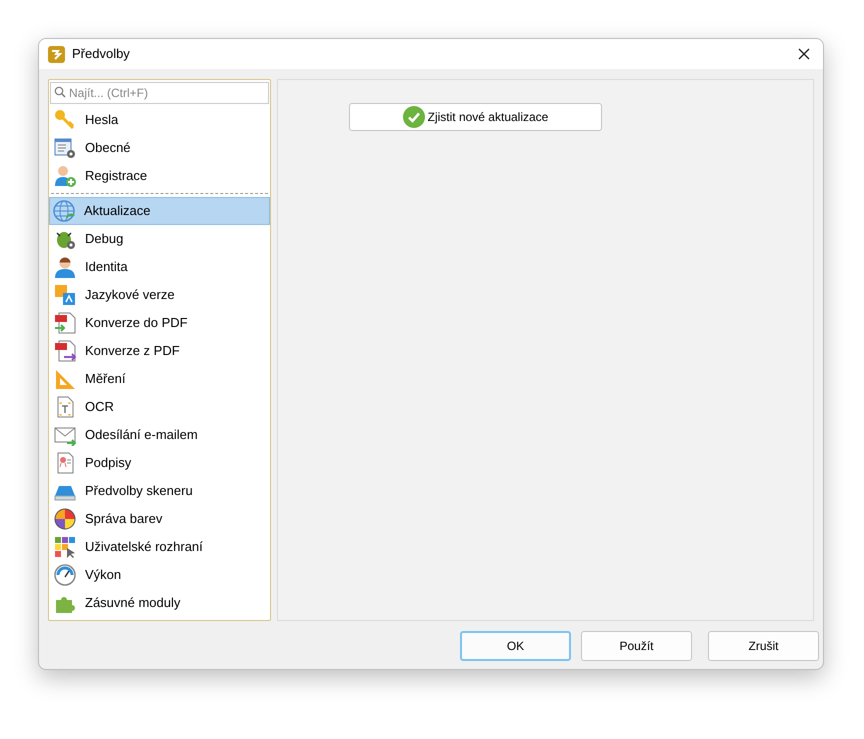 The image size is (864, 739). I want to click on sidebar-item: OCR, so click(159, 407).